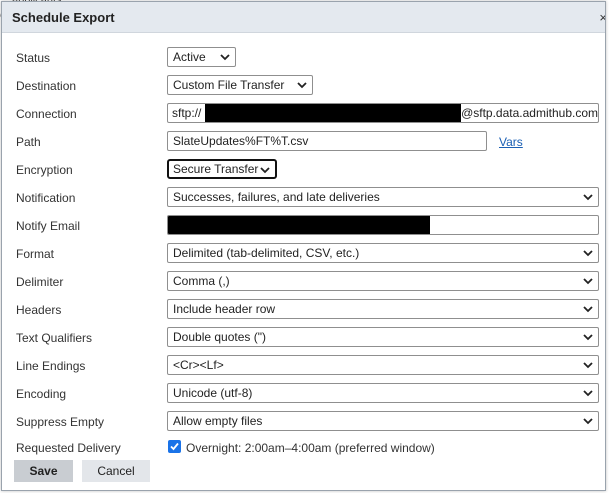 The image size is (609, 493). What do you see at coordinates (216, 169) in the screenshot?
I see `encryption-value: Secure Transfer` at bounding box center [216, 169].